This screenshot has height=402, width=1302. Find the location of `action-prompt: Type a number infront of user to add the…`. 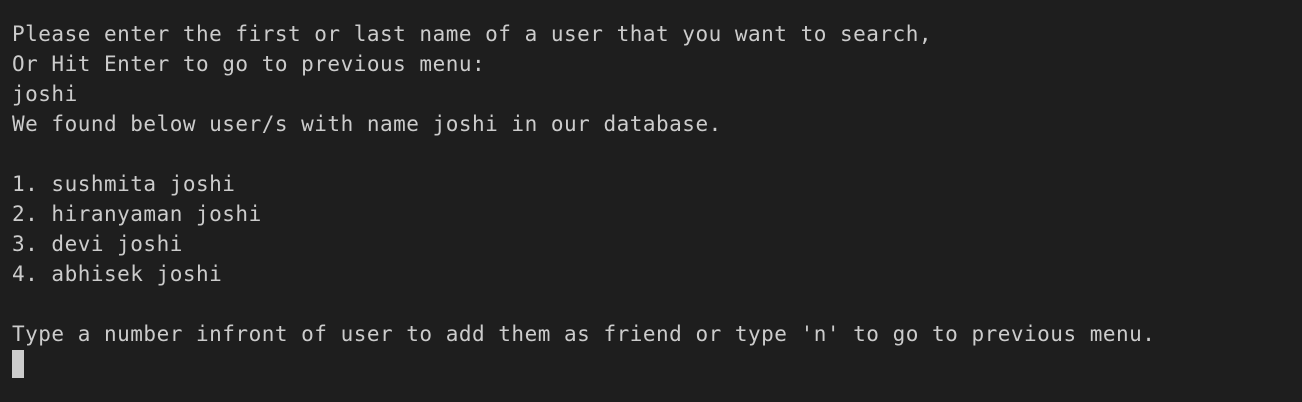

action-prompt: Type a number infront of user to add the… is located at coordinates (584, 334).